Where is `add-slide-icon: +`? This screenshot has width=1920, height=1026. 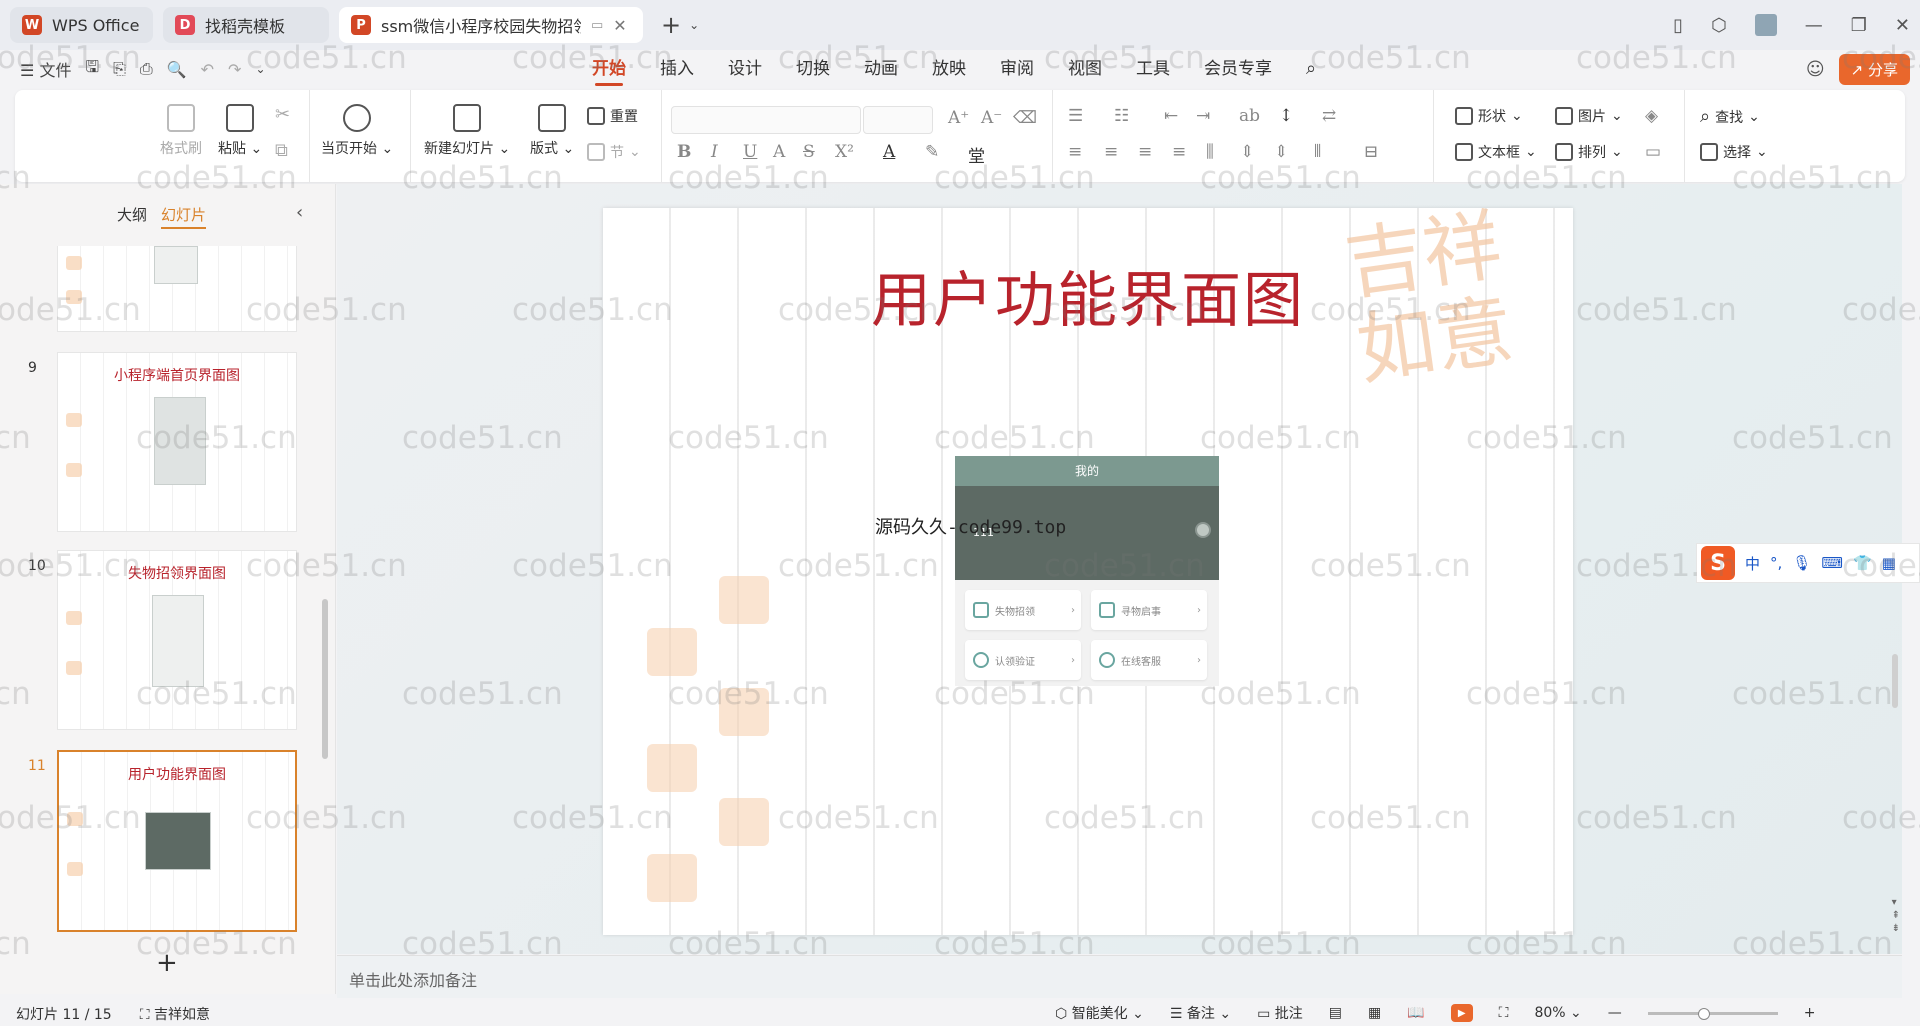 add-slide-icon: + is located at coordinates (167, 963).